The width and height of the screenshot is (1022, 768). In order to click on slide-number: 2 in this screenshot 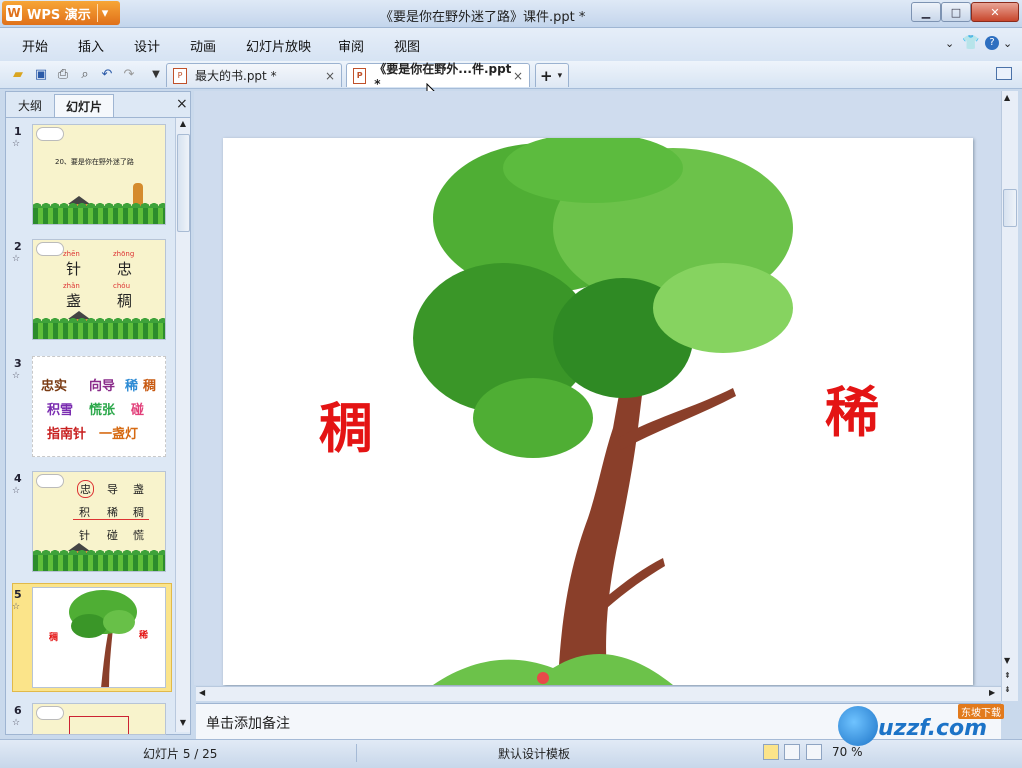, I will do `click(18, 246)`.